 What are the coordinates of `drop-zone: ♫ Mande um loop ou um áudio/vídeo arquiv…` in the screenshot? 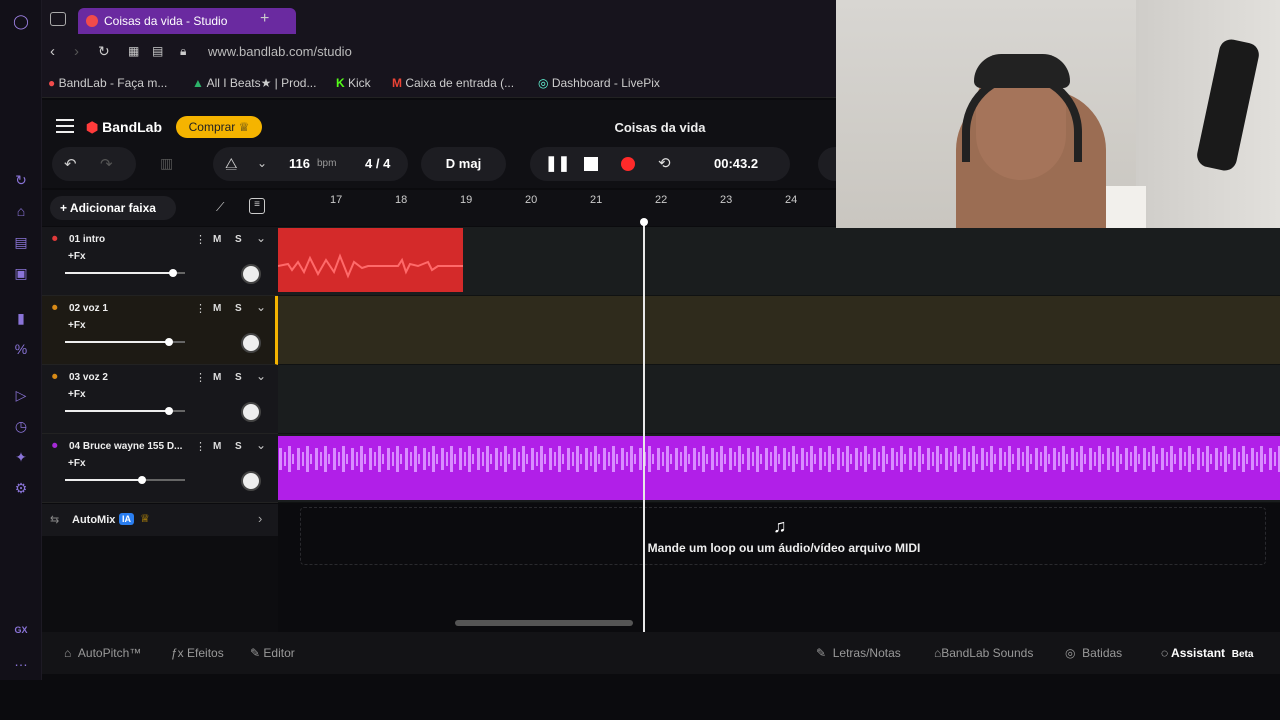 It's located at (783, 536).